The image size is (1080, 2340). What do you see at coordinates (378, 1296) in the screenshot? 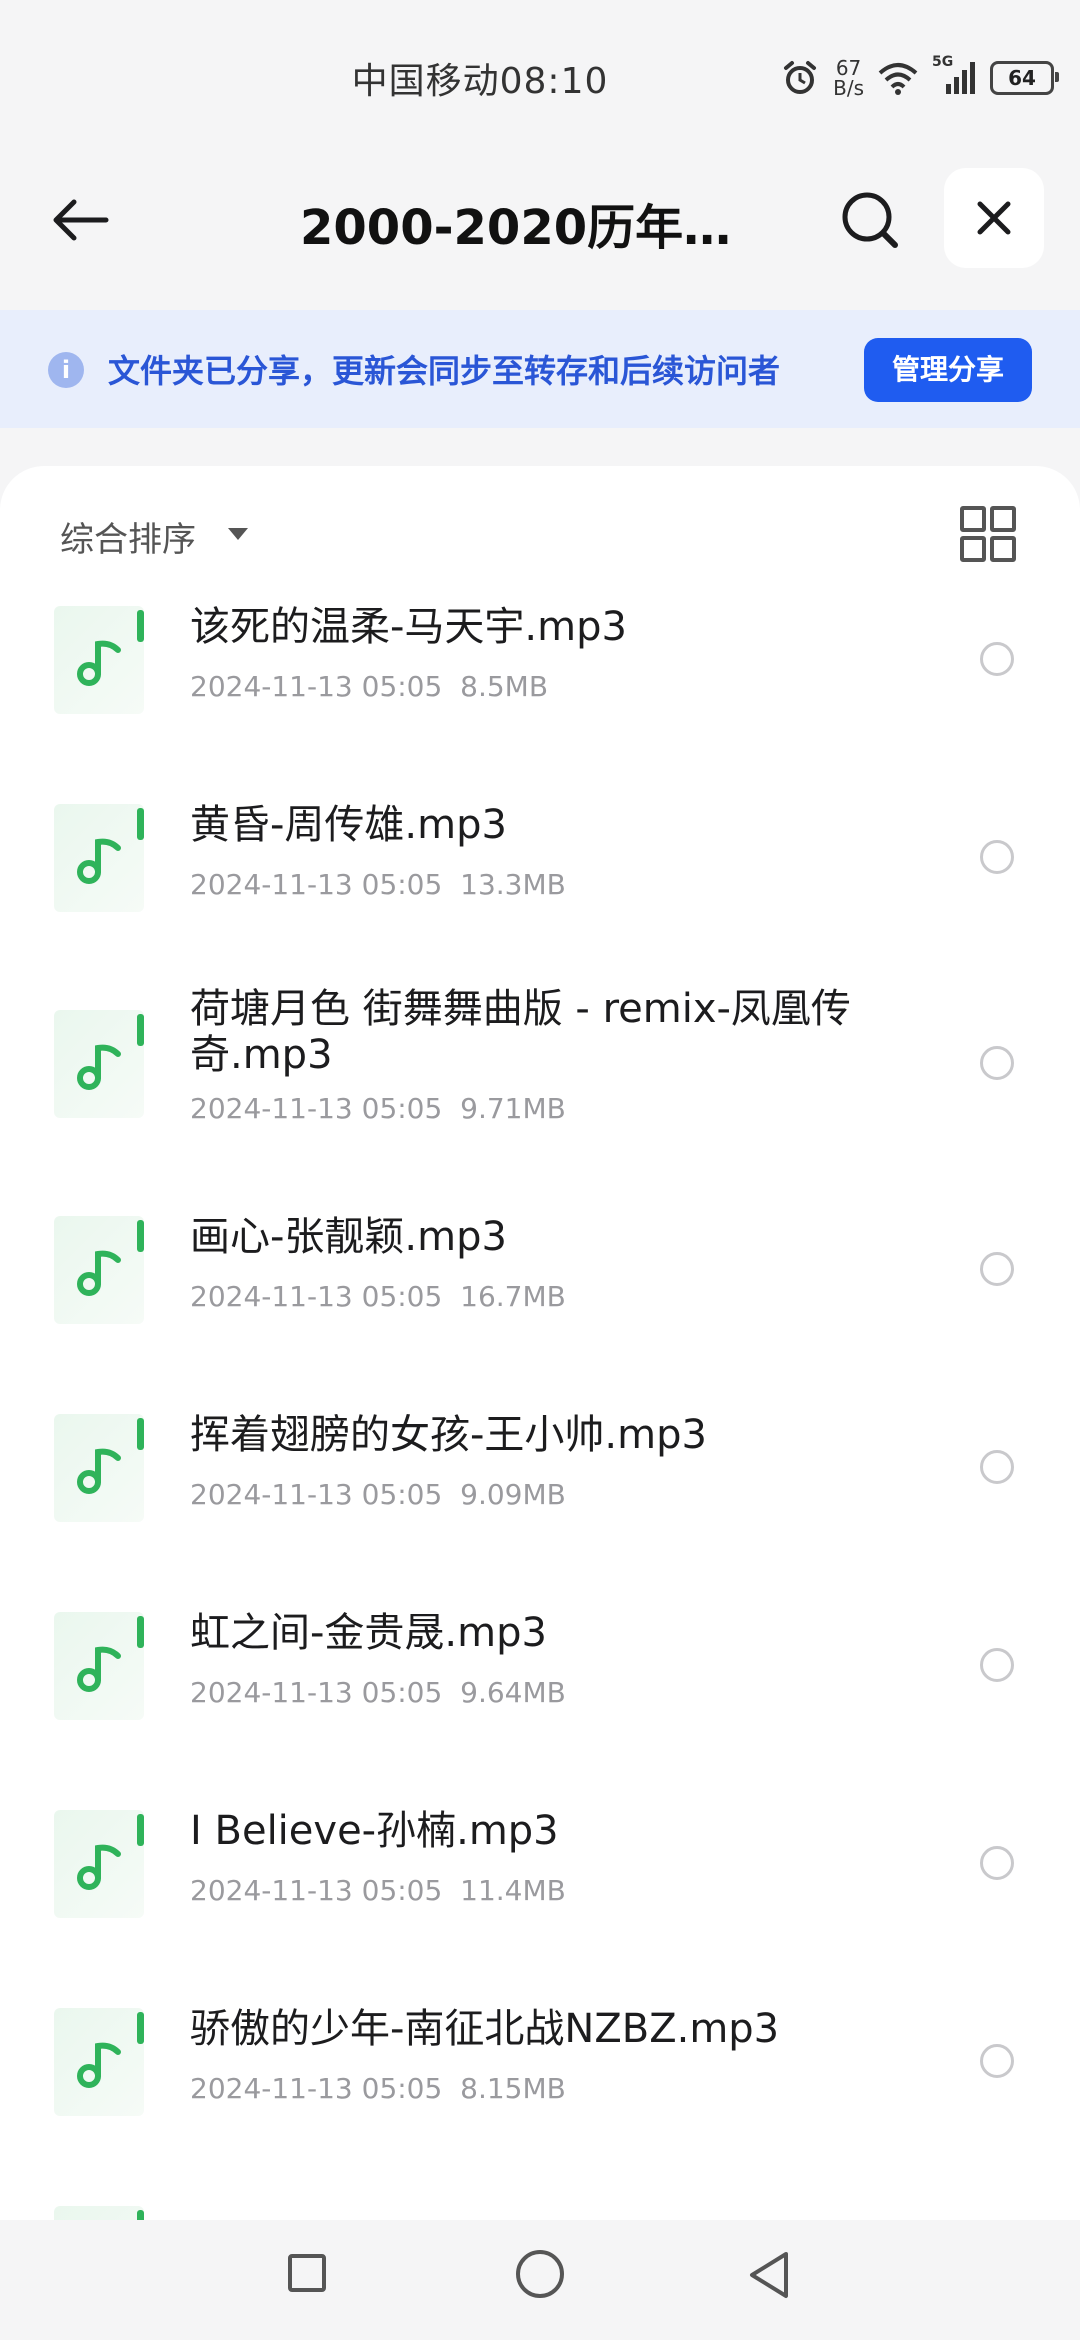
I see `file-meta: 2024-11-13 05:05 16.7MB` at bounding box center [378, 1296].